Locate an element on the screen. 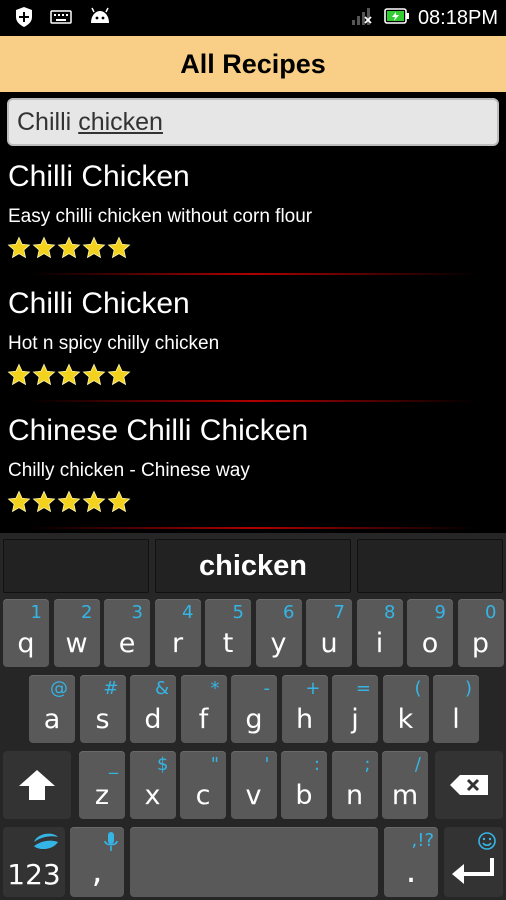 This screenshot has height=900, width=506. key-hint: * is located at coordinates (215, 688).